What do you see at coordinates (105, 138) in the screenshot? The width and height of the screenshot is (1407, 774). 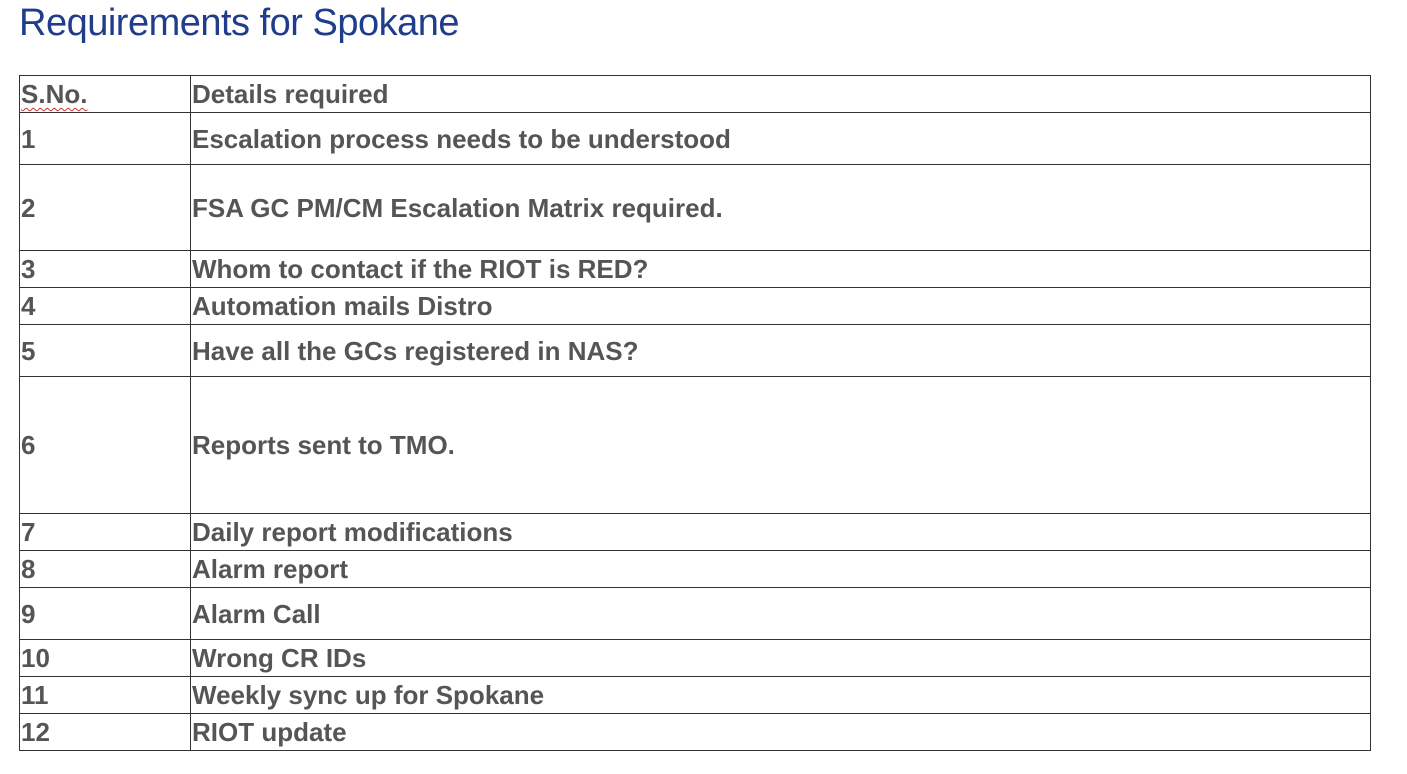 I see `row-sno: 1` at bounding box center [105, 138].